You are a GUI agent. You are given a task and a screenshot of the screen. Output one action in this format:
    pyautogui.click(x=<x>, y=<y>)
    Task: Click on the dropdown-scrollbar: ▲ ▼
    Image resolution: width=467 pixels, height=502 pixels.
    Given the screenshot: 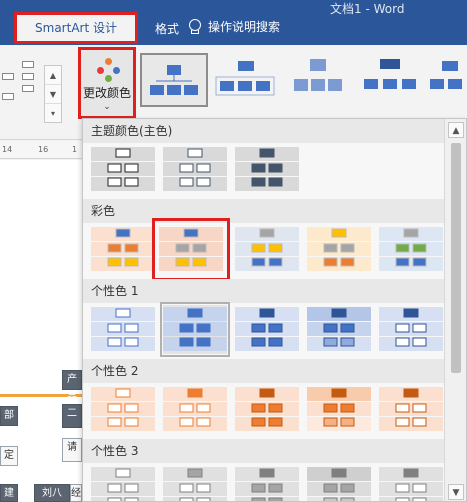 What is the action you would take?
    pyautogui.click(x=455, y=310)
    